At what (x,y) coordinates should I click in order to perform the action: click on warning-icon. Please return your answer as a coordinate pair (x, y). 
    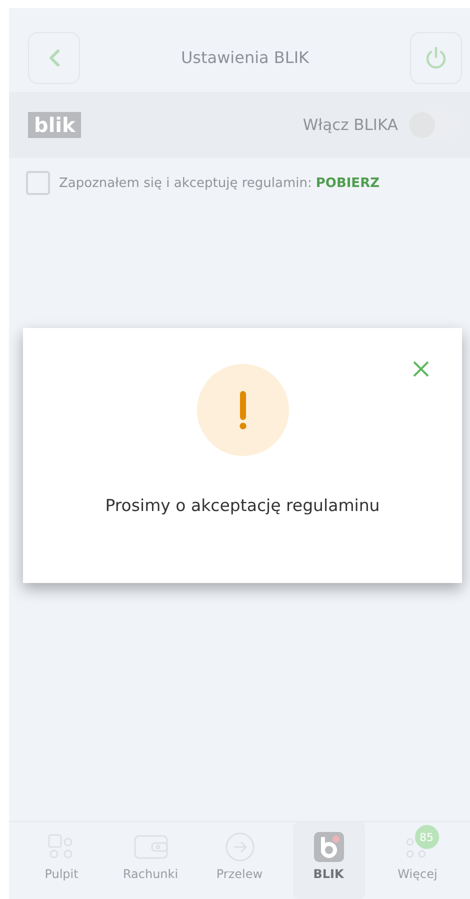
    Looking at the image, I should click on (242, 410).